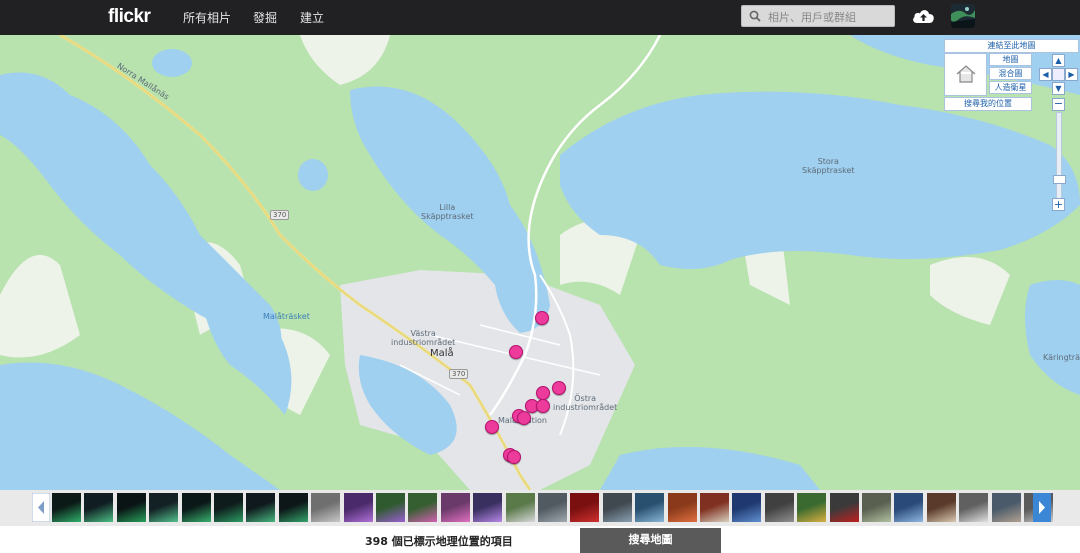  Describe the element at coordinates (923, 15) in the screenshot. I see `cloud-upload-icon` at that location.